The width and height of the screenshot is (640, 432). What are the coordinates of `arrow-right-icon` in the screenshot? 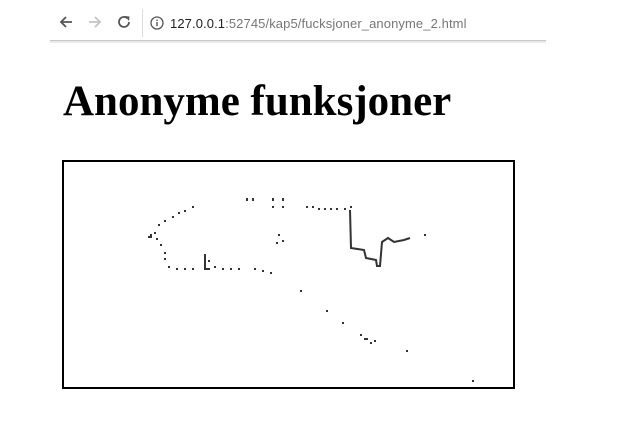 It's located at (95, 22).